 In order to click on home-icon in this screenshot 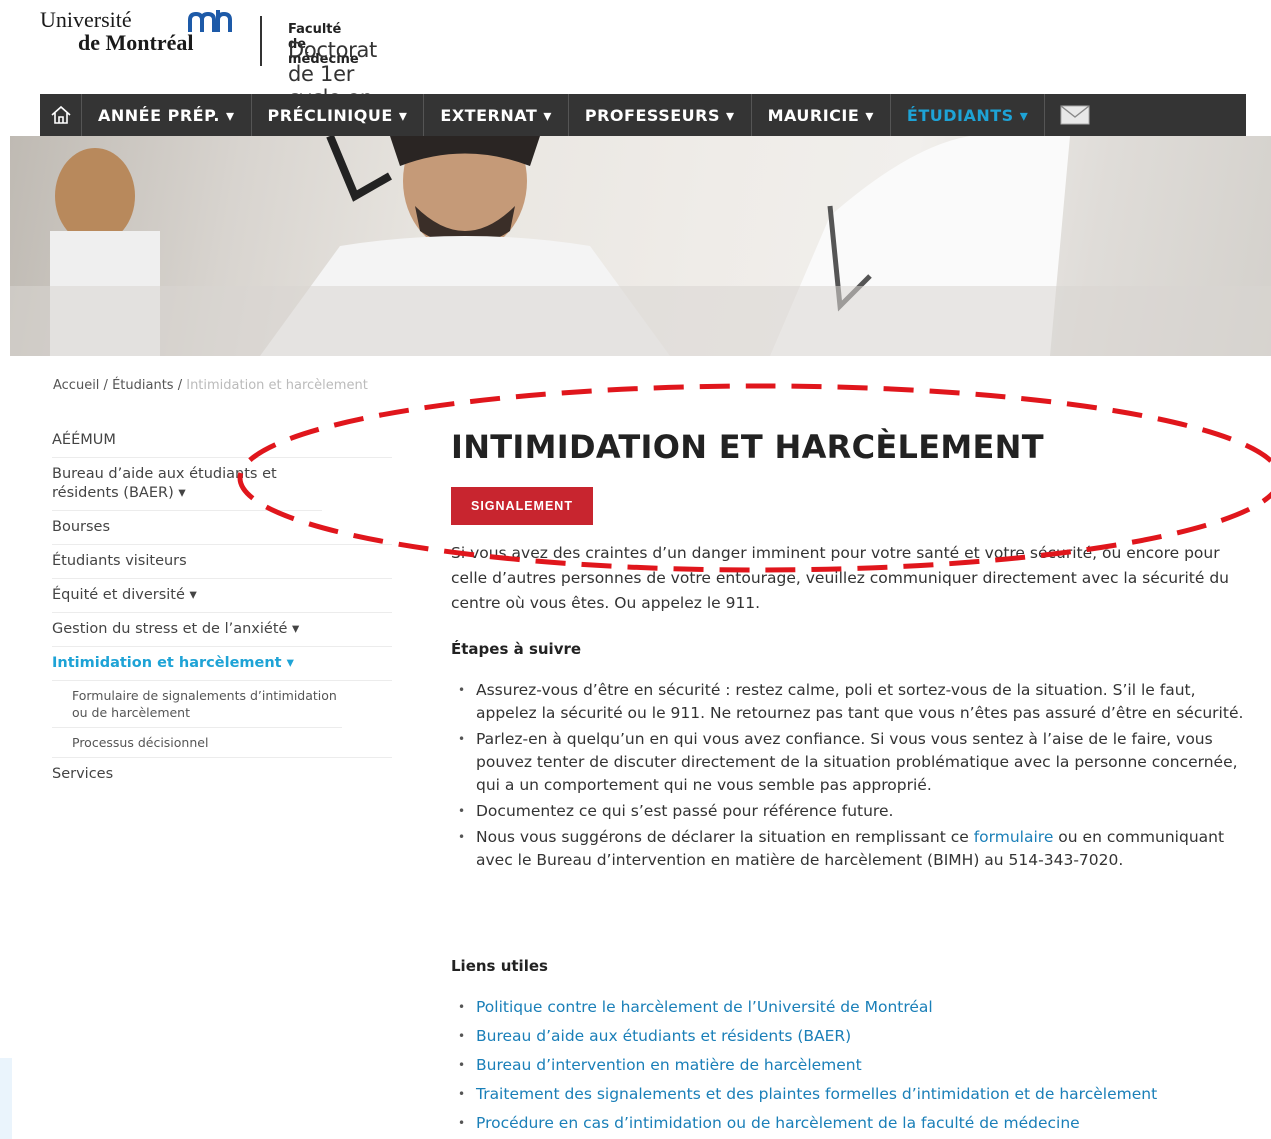, I will do `click(60, 114)`.